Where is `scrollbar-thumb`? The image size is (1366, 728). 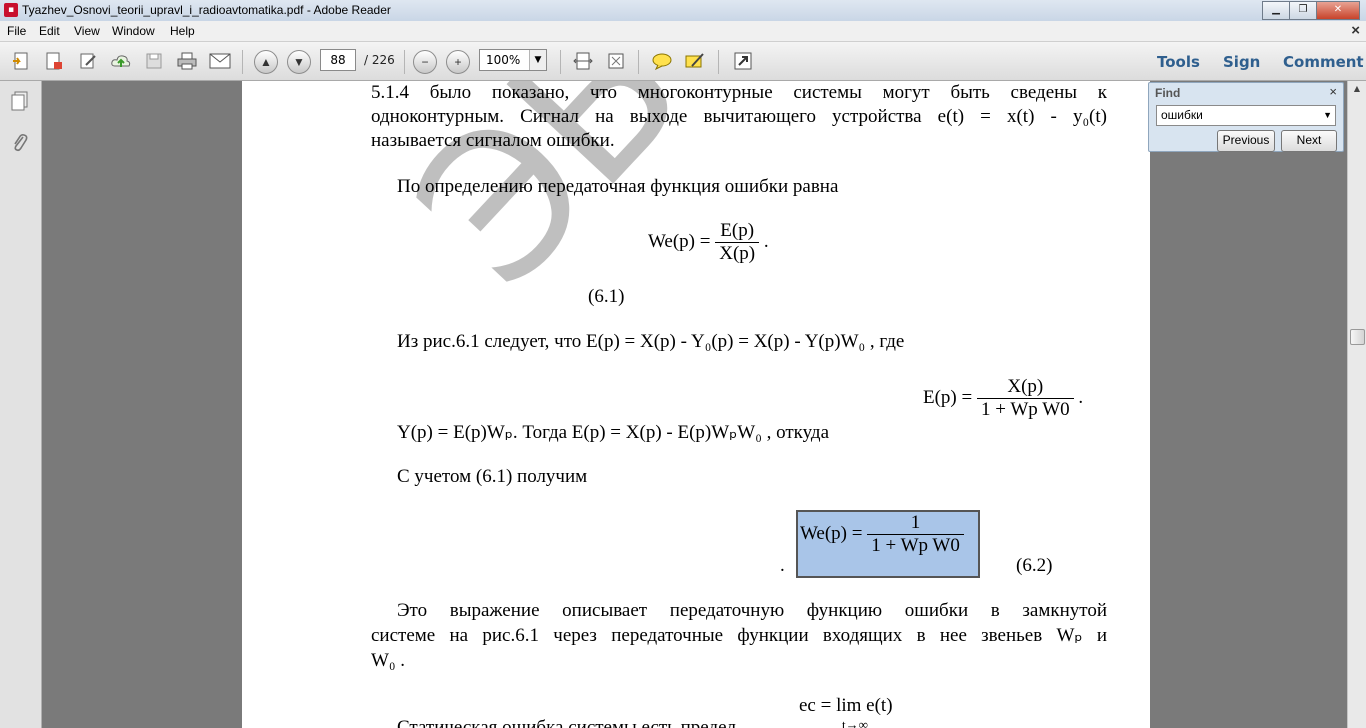 scrollbar-thumb is located at coordinates (1357, 337).